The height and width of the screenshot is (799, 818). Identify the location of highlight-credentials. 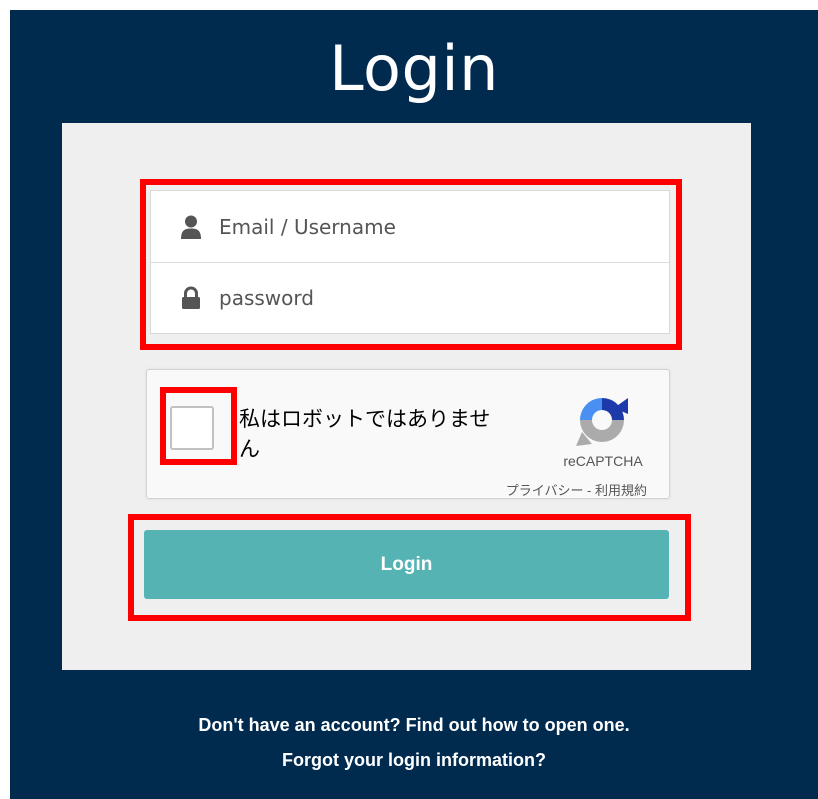
(411, 264).